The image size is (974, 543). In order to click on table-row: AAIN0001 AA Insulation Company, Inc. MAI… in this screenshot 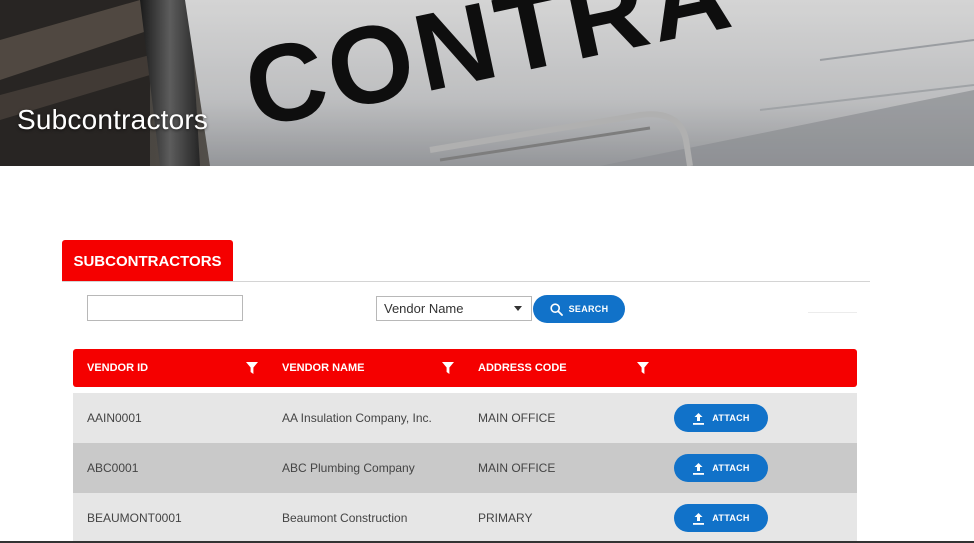, I will do `click(465, 418)`.